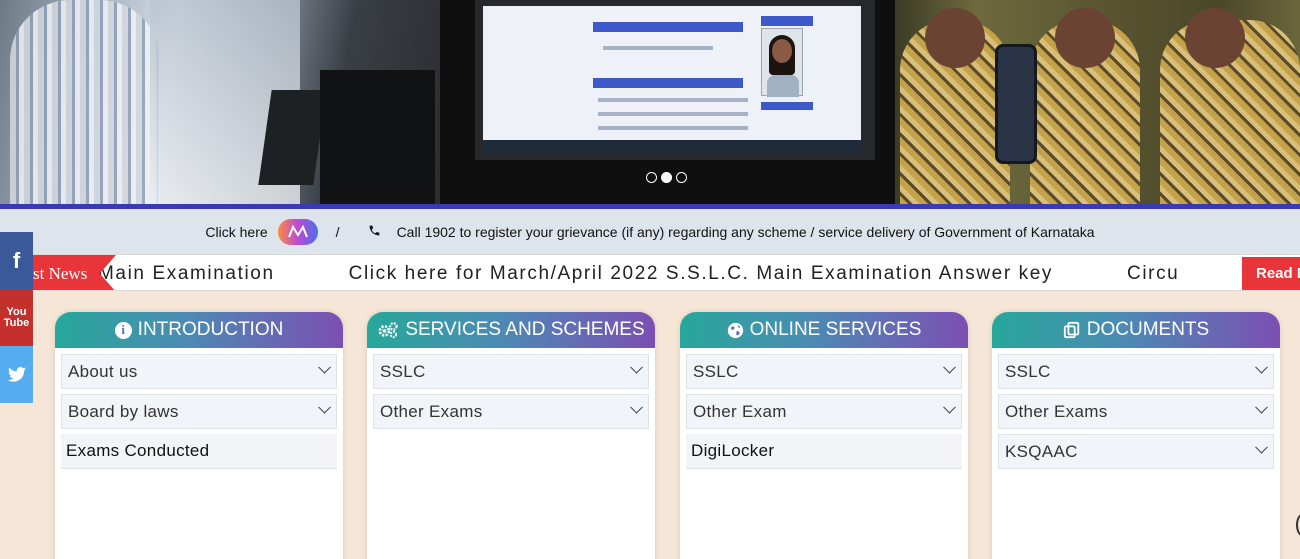 This screenshot has width=1300, height=559. Describe the element at coordinates (16, 260) in the screenshot. I see `facebook-icon: f` at that location.